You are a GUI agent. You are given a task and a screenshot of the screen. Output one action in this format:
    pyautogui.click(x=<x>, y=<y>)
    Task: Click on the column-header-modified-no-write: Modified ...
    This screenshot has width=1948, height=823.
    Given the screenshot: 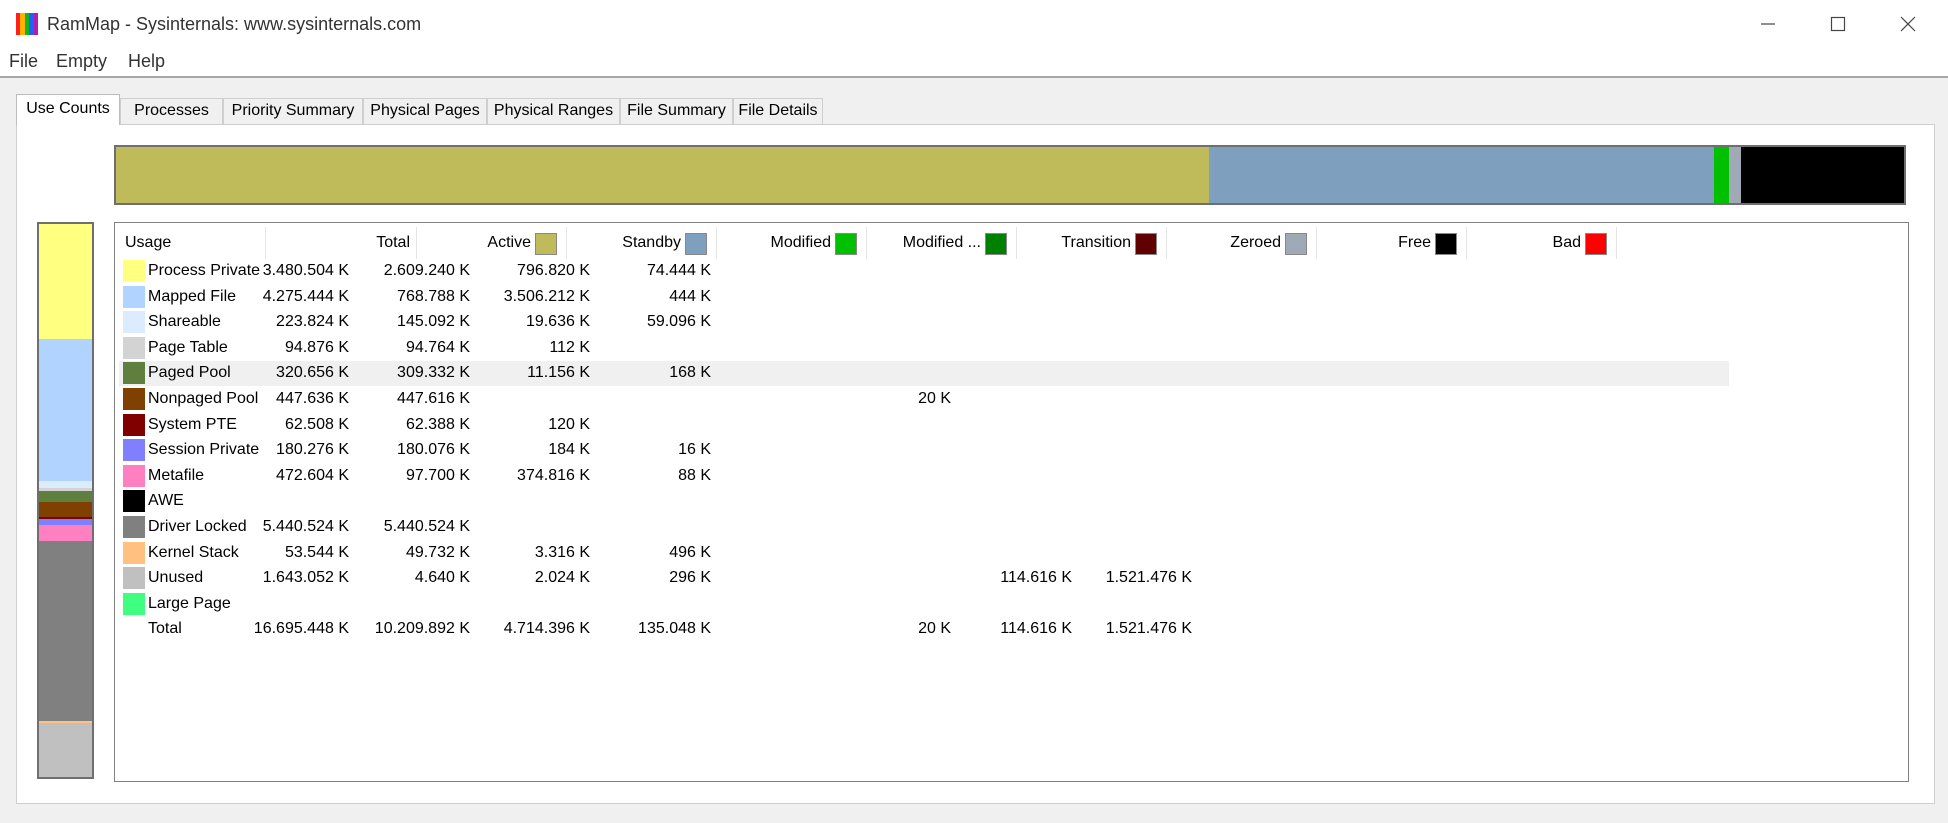 What is the action you would take?
    pyautogui.click(x=923, y=242)
    